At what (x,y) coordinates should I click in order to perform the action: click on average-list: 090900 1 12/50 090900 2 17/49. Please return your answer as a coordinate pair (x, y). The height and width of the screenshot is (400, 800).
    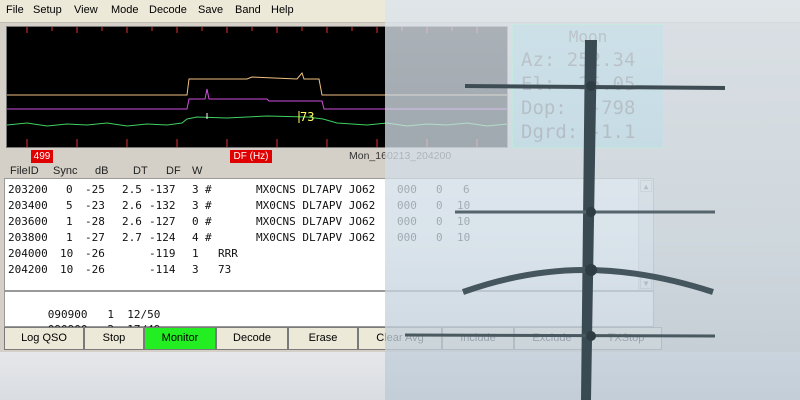
    Looking at the image, I should click on (329, 313).